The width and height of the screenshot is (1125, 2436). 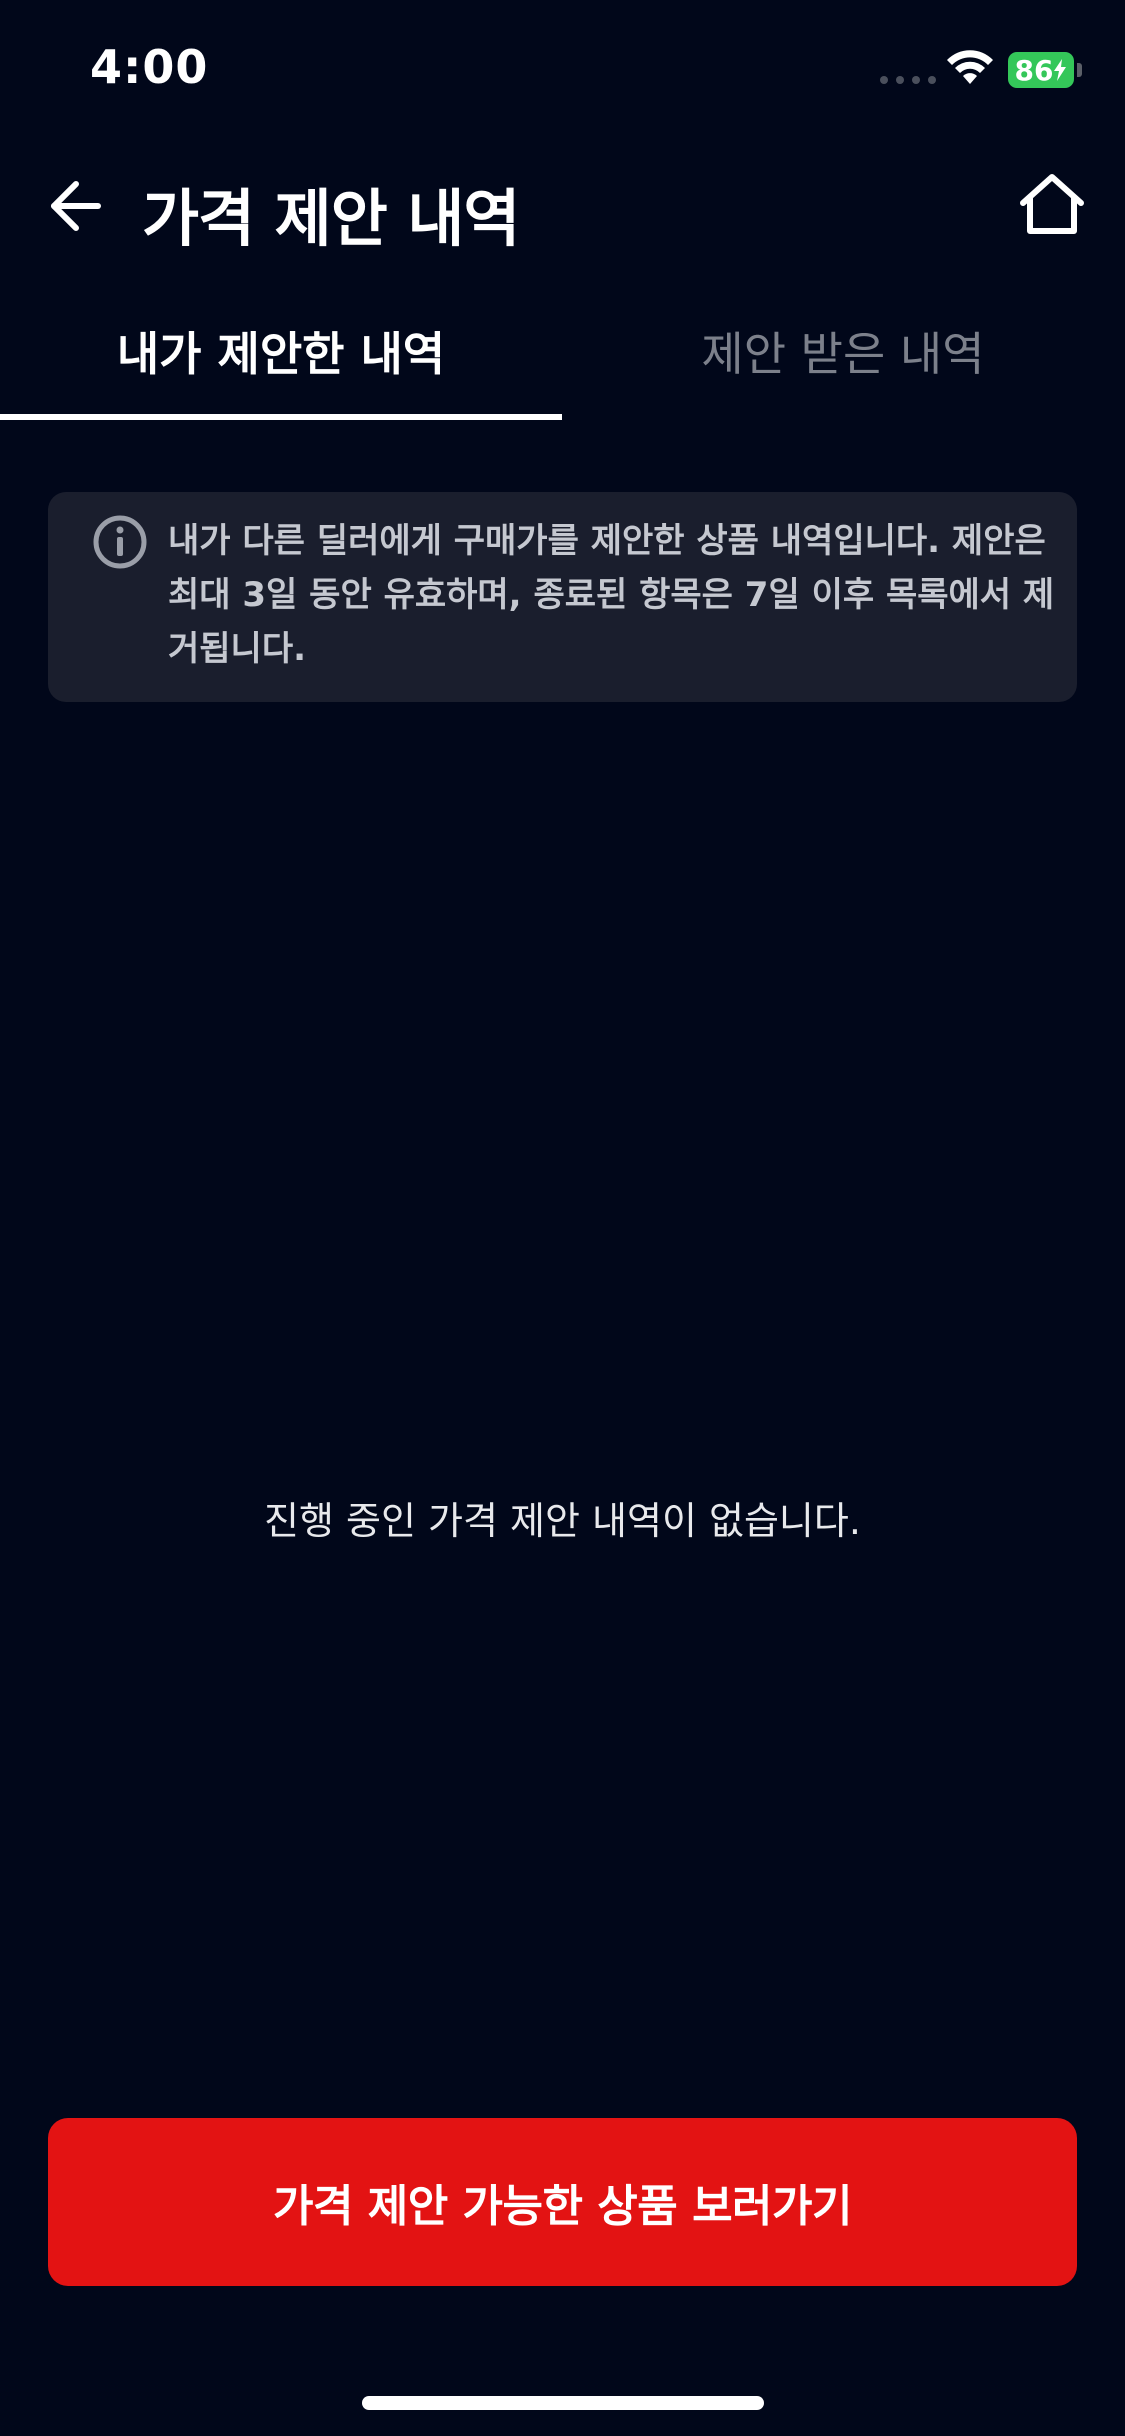 I want to click on battery-level: 86, so click(x=1034, y=70).